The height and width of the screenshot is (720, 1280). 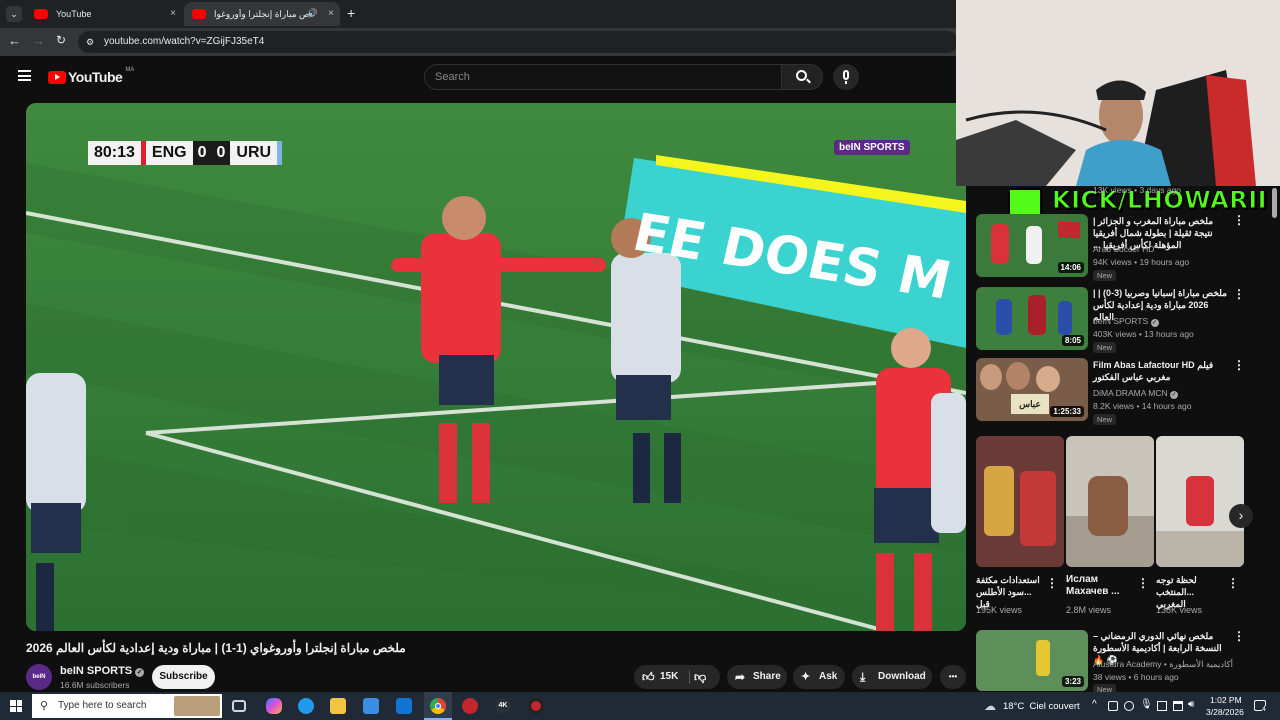 What do you see at coordinates (1032, 318) in the screenshot?
I see `related-video-thumbnail: 8:05` at bounding box center [1032, 318].